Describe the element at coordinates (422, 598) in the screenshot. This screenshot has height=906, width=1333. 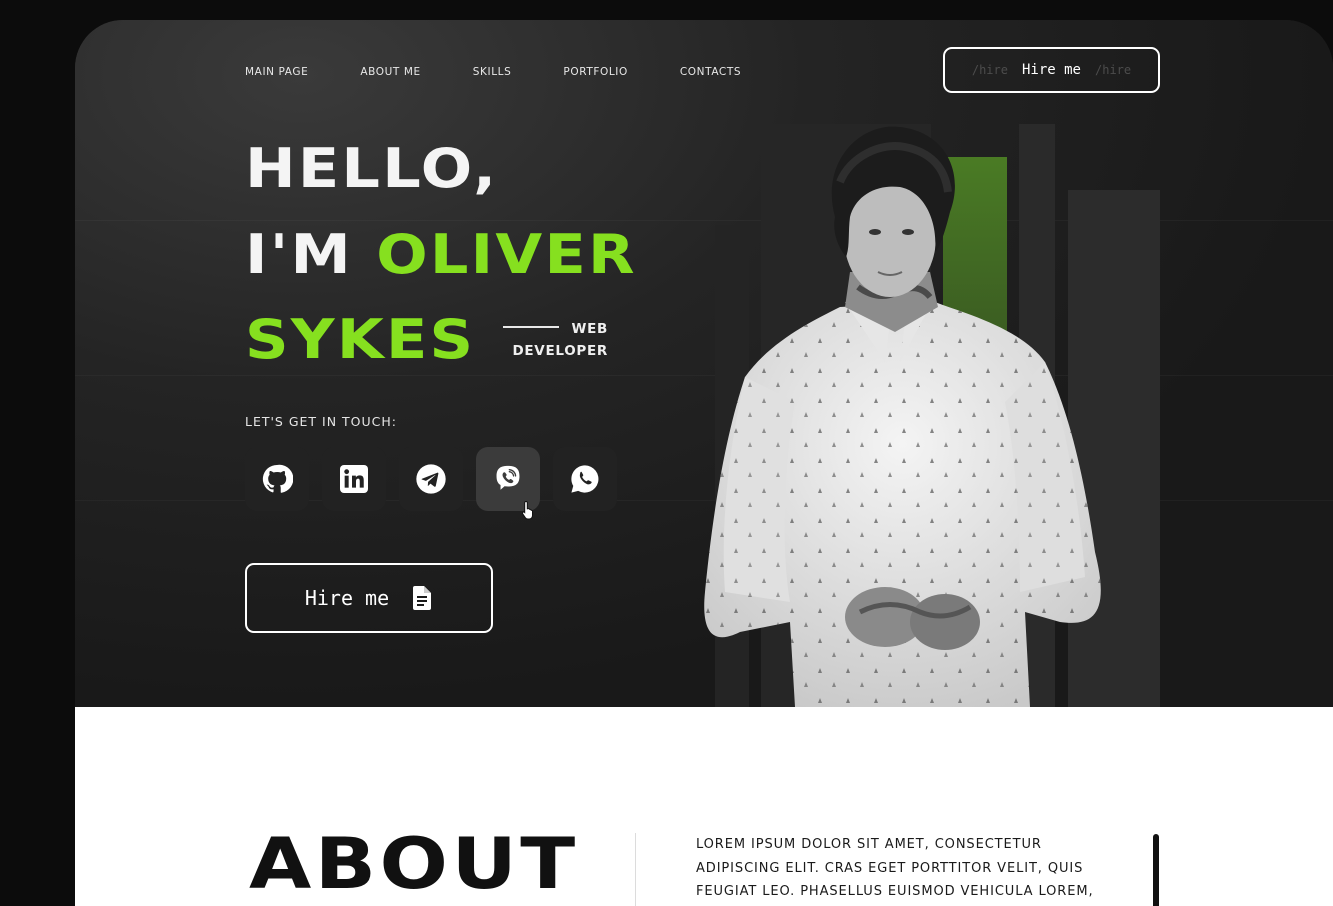
I see `document-icon` at that location.